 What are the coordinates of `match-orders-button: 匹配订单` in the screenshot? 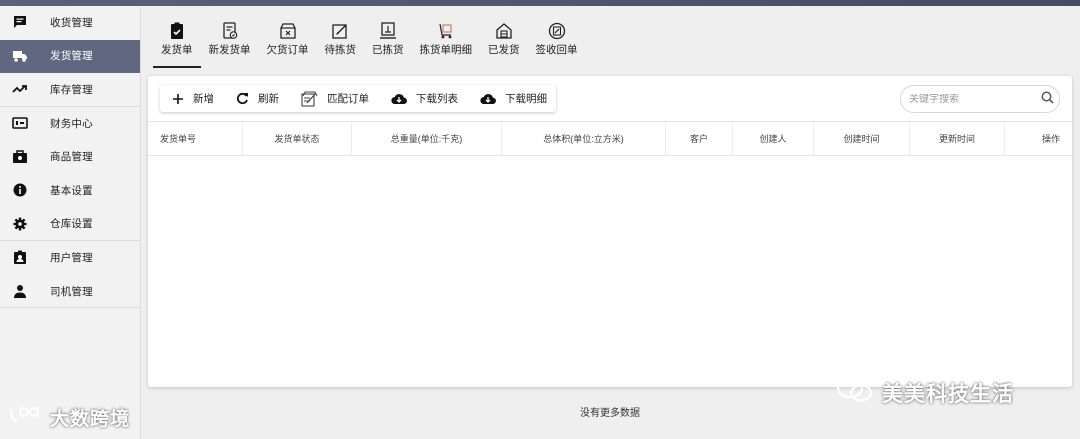 It's located at (334, 98).